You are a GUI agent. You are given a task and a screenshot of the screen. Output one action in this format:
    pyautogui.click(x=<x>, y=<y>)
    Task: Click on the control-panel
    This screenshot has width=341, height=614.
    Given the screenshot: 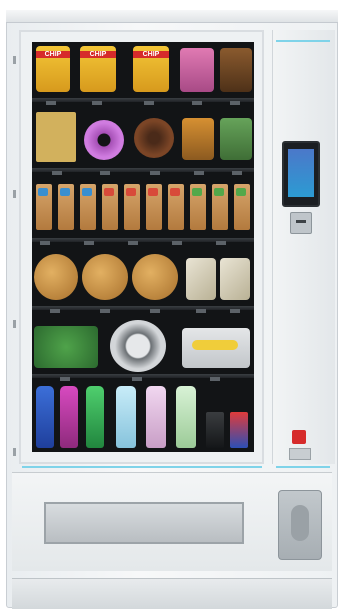 What is the action you would take?
    pyautogui.click(x=303, y=247)
    